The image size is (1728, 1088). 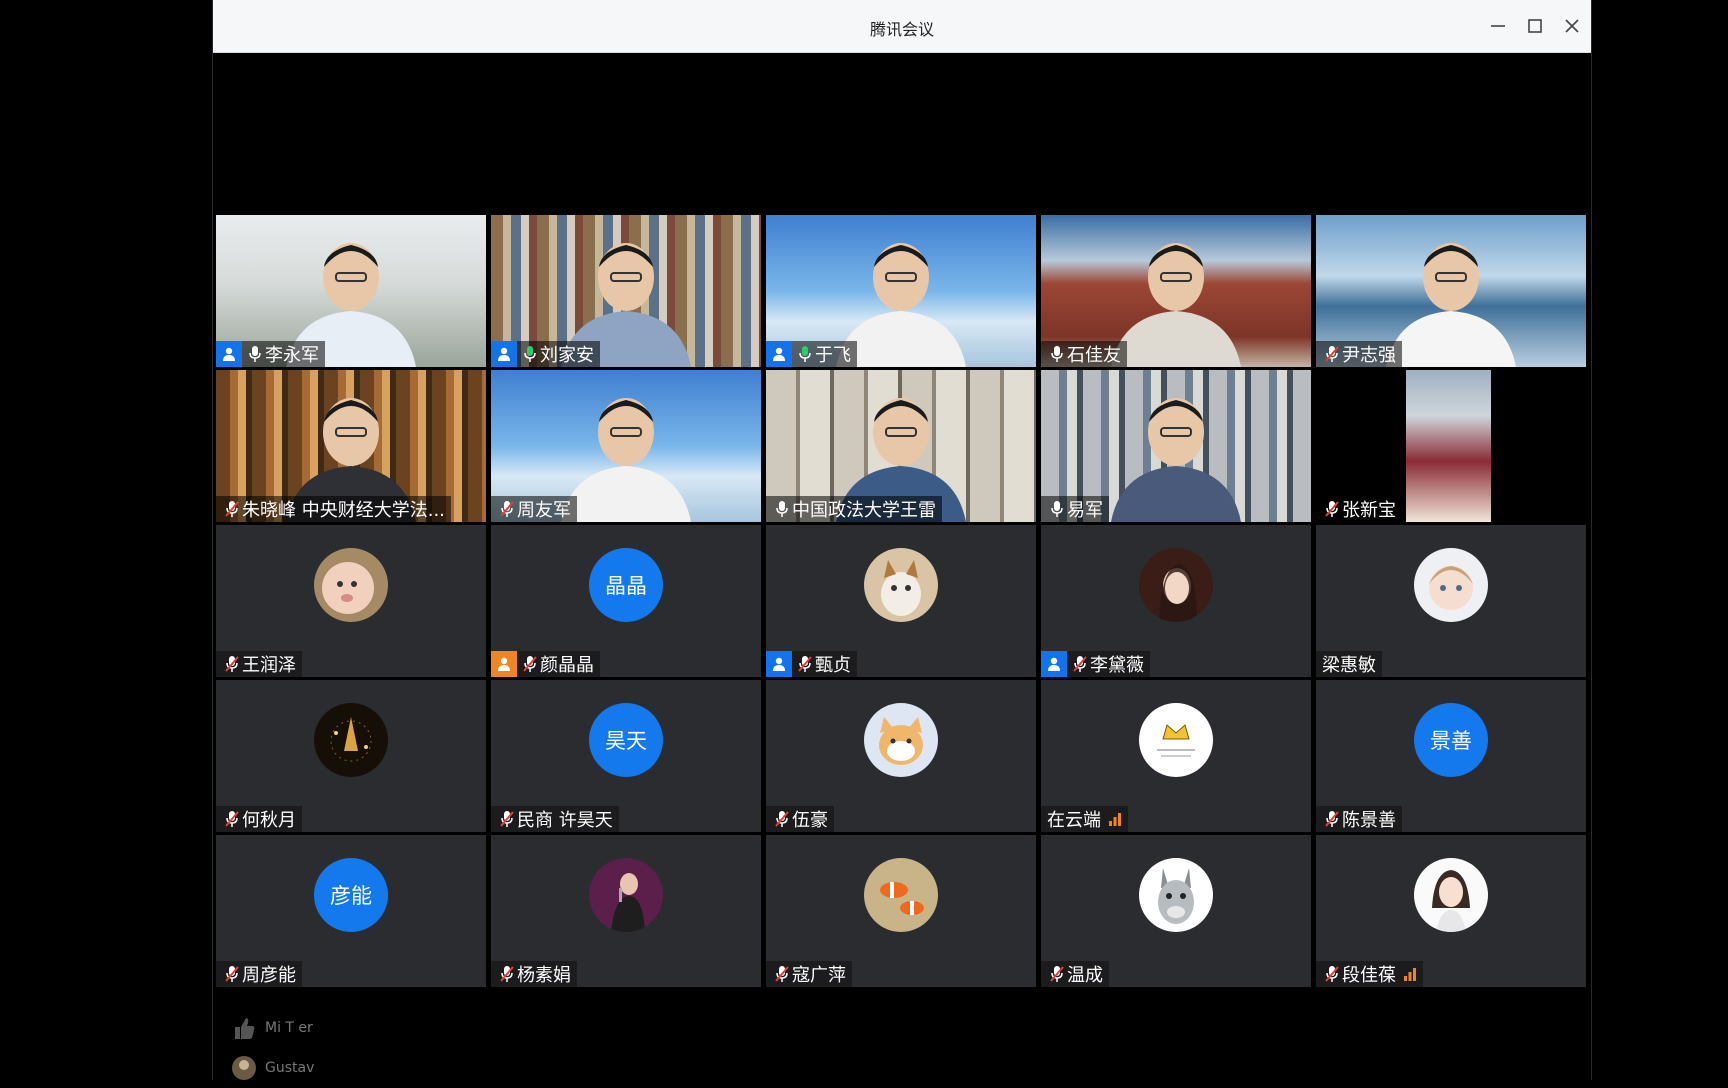 I want to click on participant-name: 寇广萍, so click(x=819, y=975).